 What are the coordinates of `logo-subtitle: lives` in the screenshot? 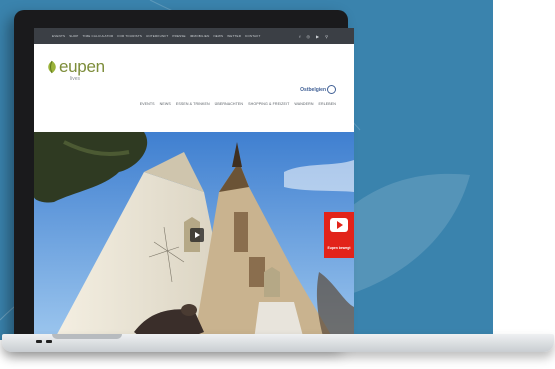 It's located at (75, 79).